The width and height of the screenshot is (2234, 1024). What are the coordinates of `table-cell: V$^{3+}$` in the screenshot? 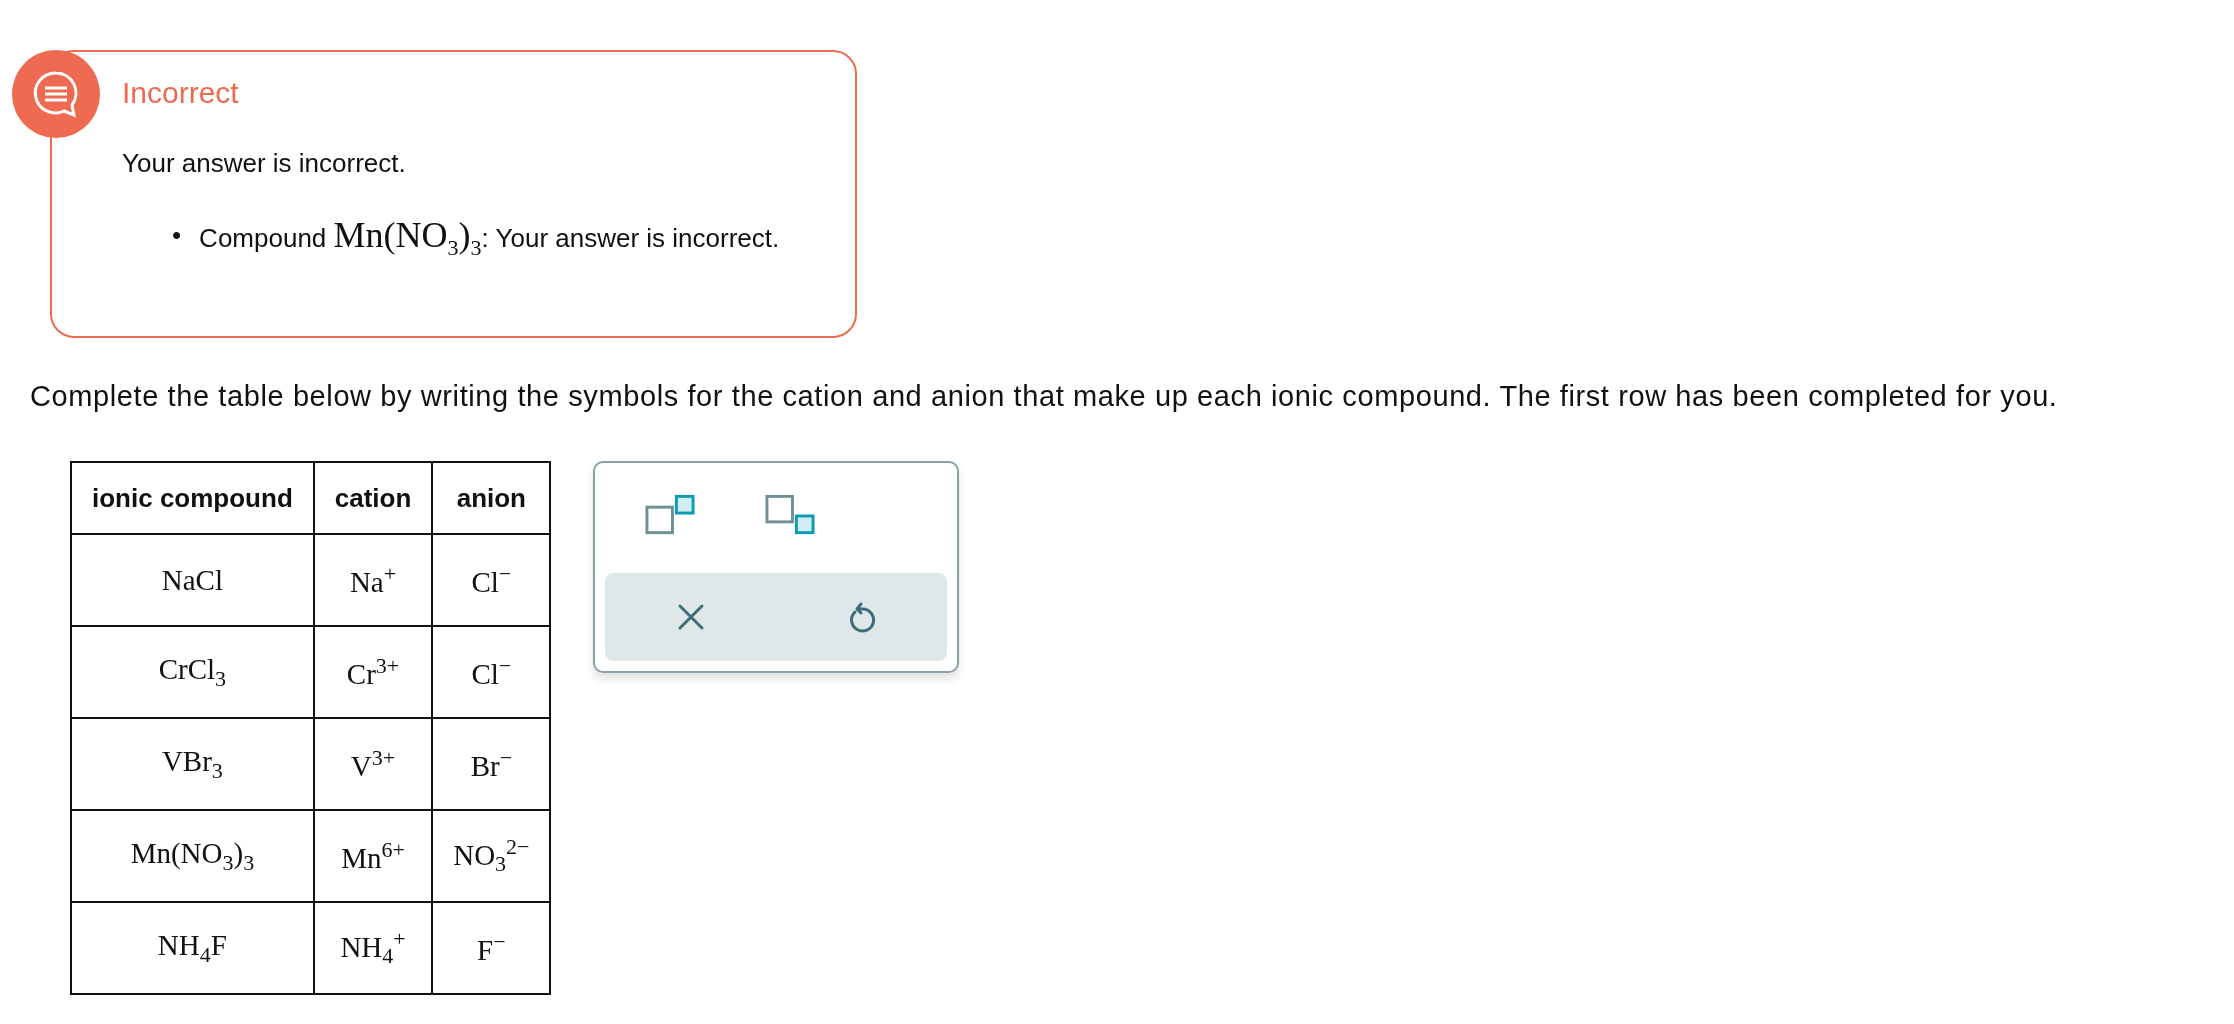 It's located at (373, 764).